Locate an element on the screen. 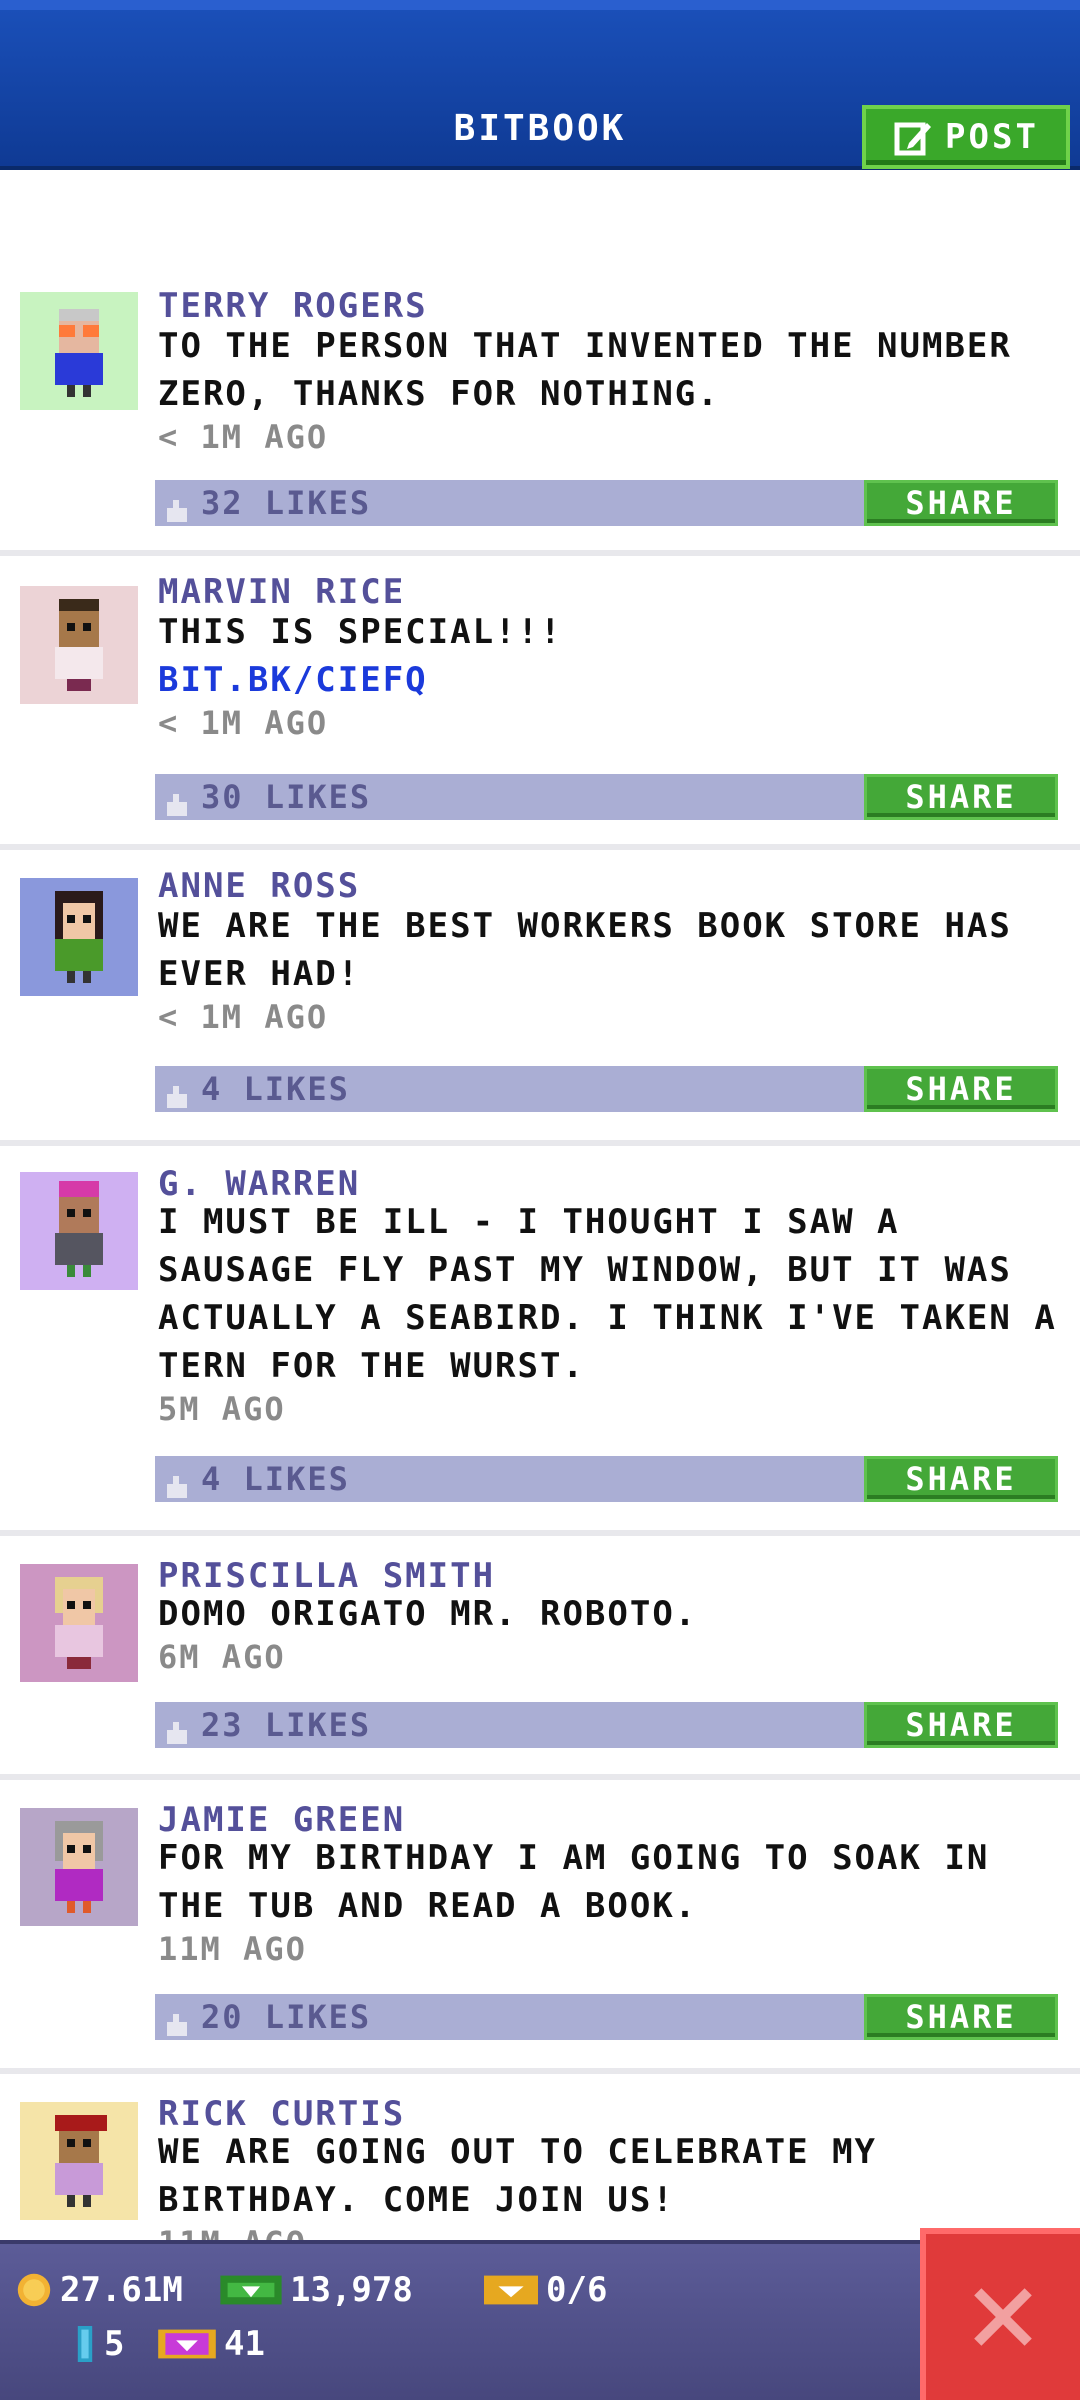 This screenshot has width=1080, height=2400. post-button: POST is located at coordinates (966, 137).